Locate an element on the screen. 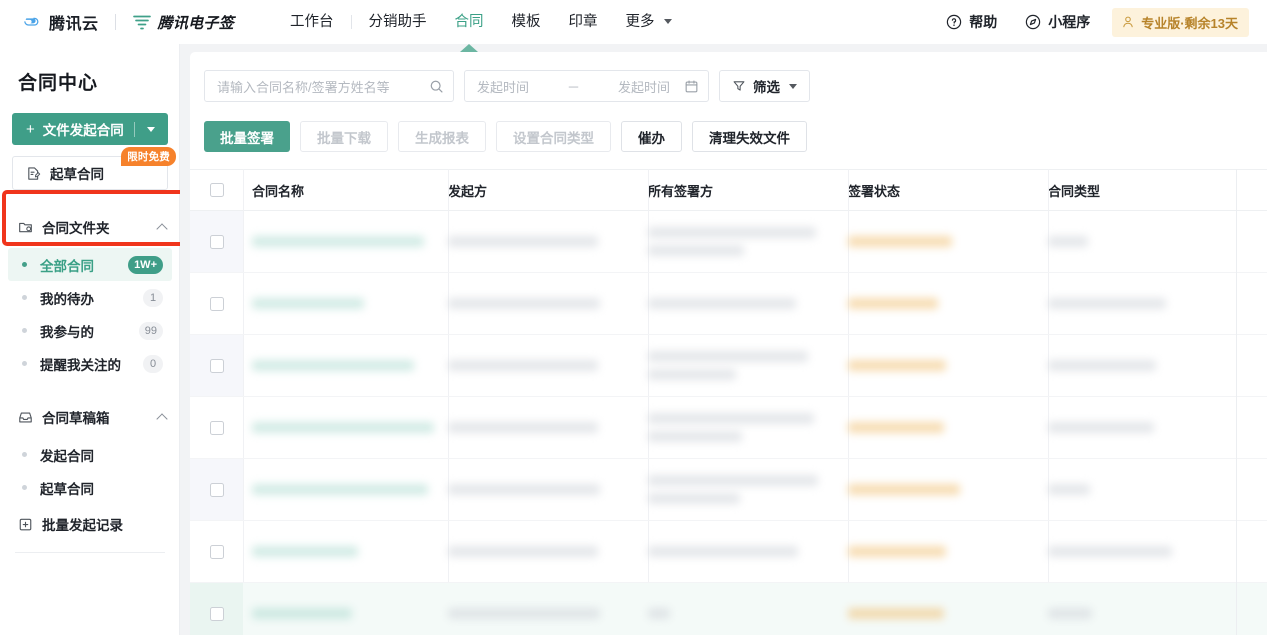  tencent-cloud-logo-link: 腾讯云 is located at coordinates (60, 22).